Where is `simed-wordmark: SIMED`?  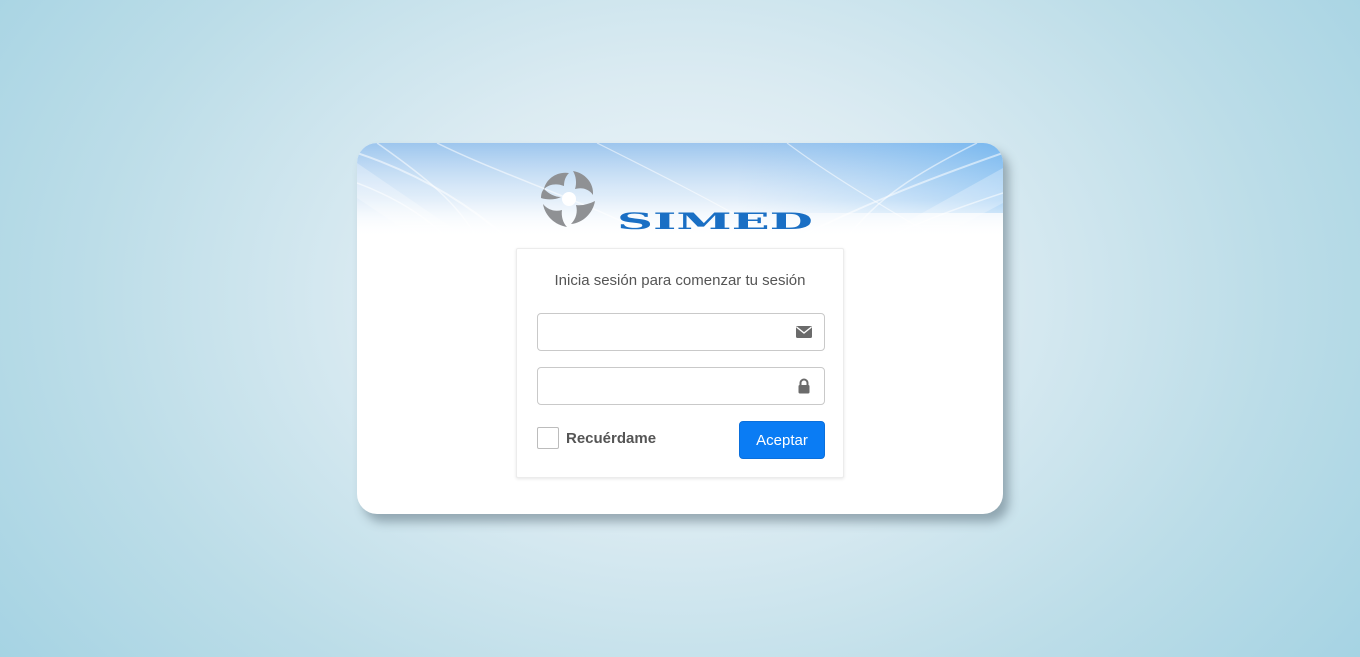 simed-wordmark: SIMED is located at coordinates (715, 221).